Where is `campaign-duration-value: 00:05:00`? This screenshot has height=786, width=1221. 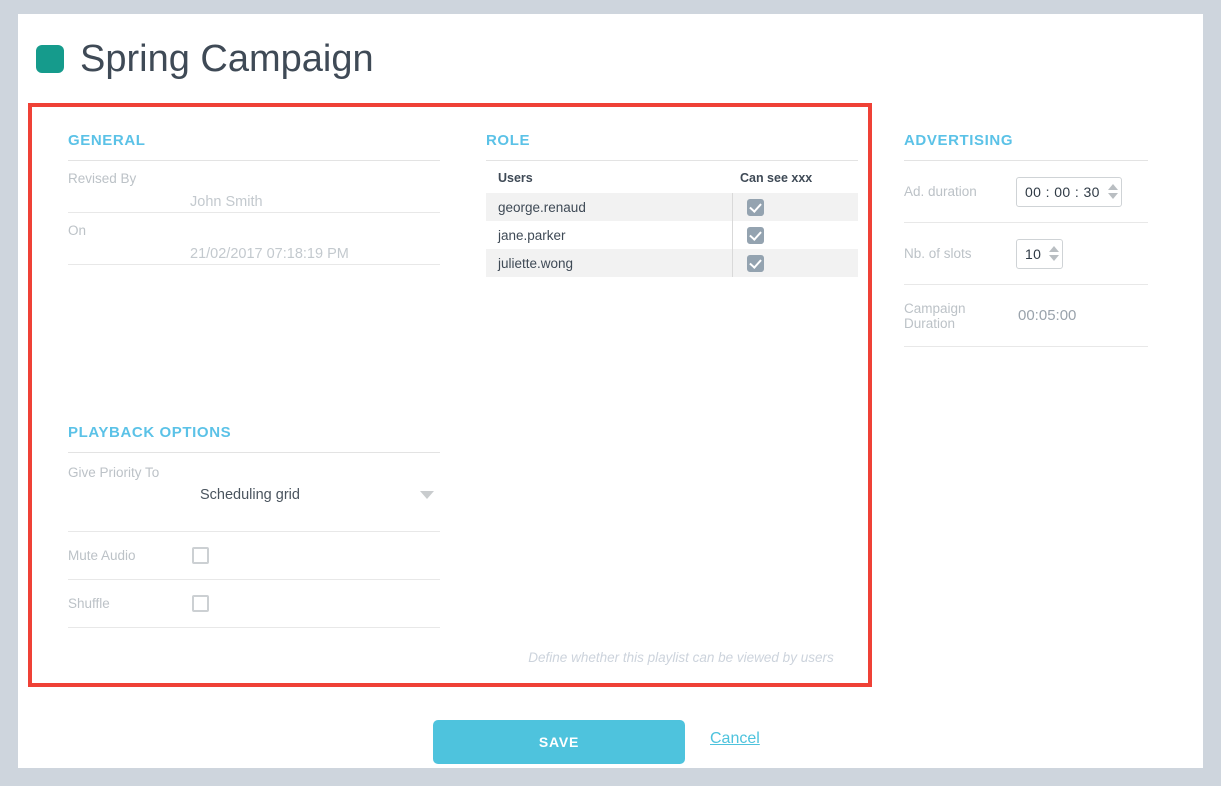
campaign-duration-value: 00:05:00 is located at coordinates (1047, 315).